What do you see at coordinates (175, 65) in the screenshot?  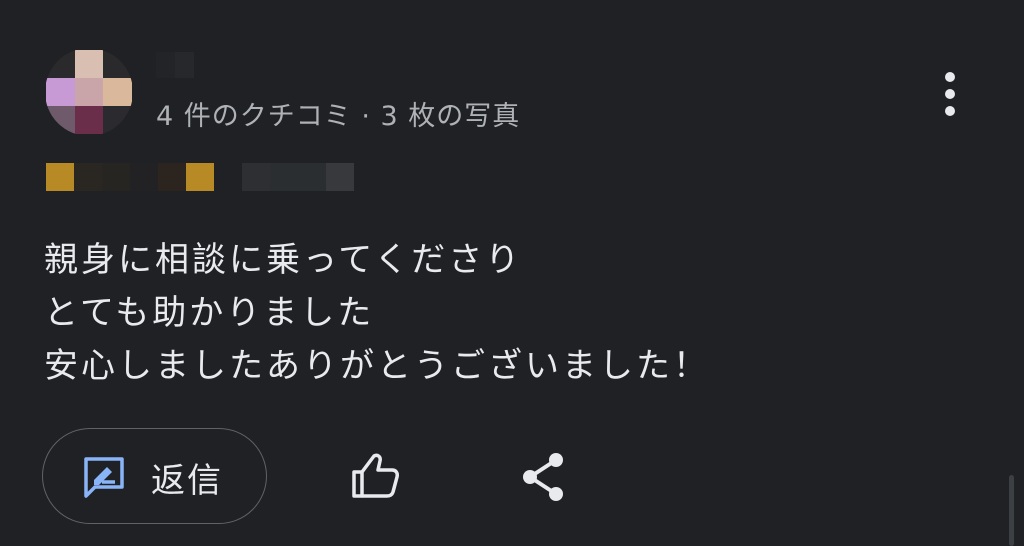 I see `reviewer-name-redacted` at bounding box center [175, 65].